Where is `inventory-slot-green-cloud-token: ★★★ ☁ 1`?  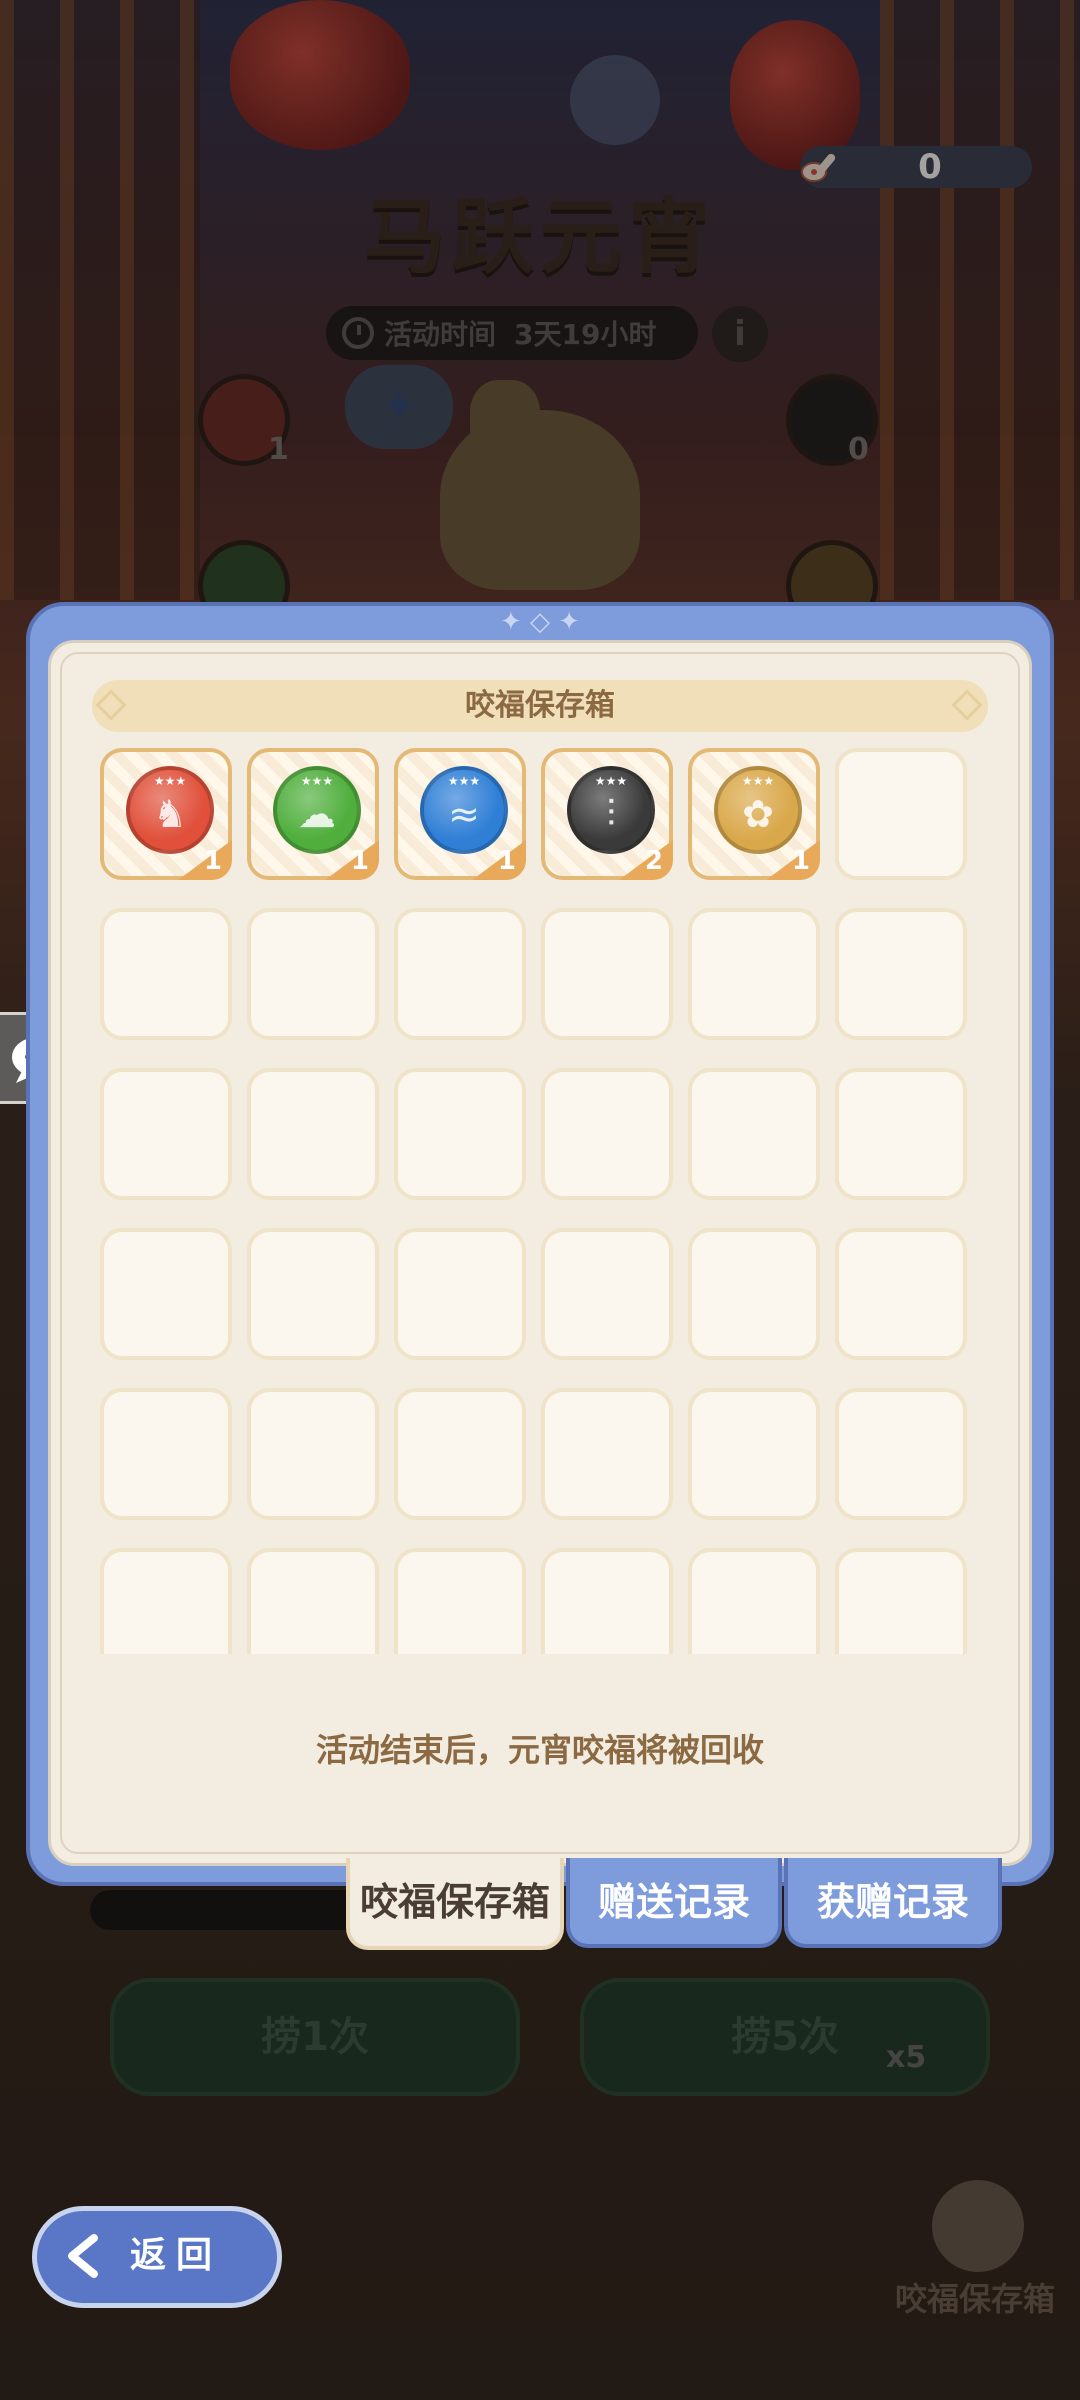 inventory-slot-green-cloud-token: ★★★ ☁ 1 is located at coordinates (313, 814).